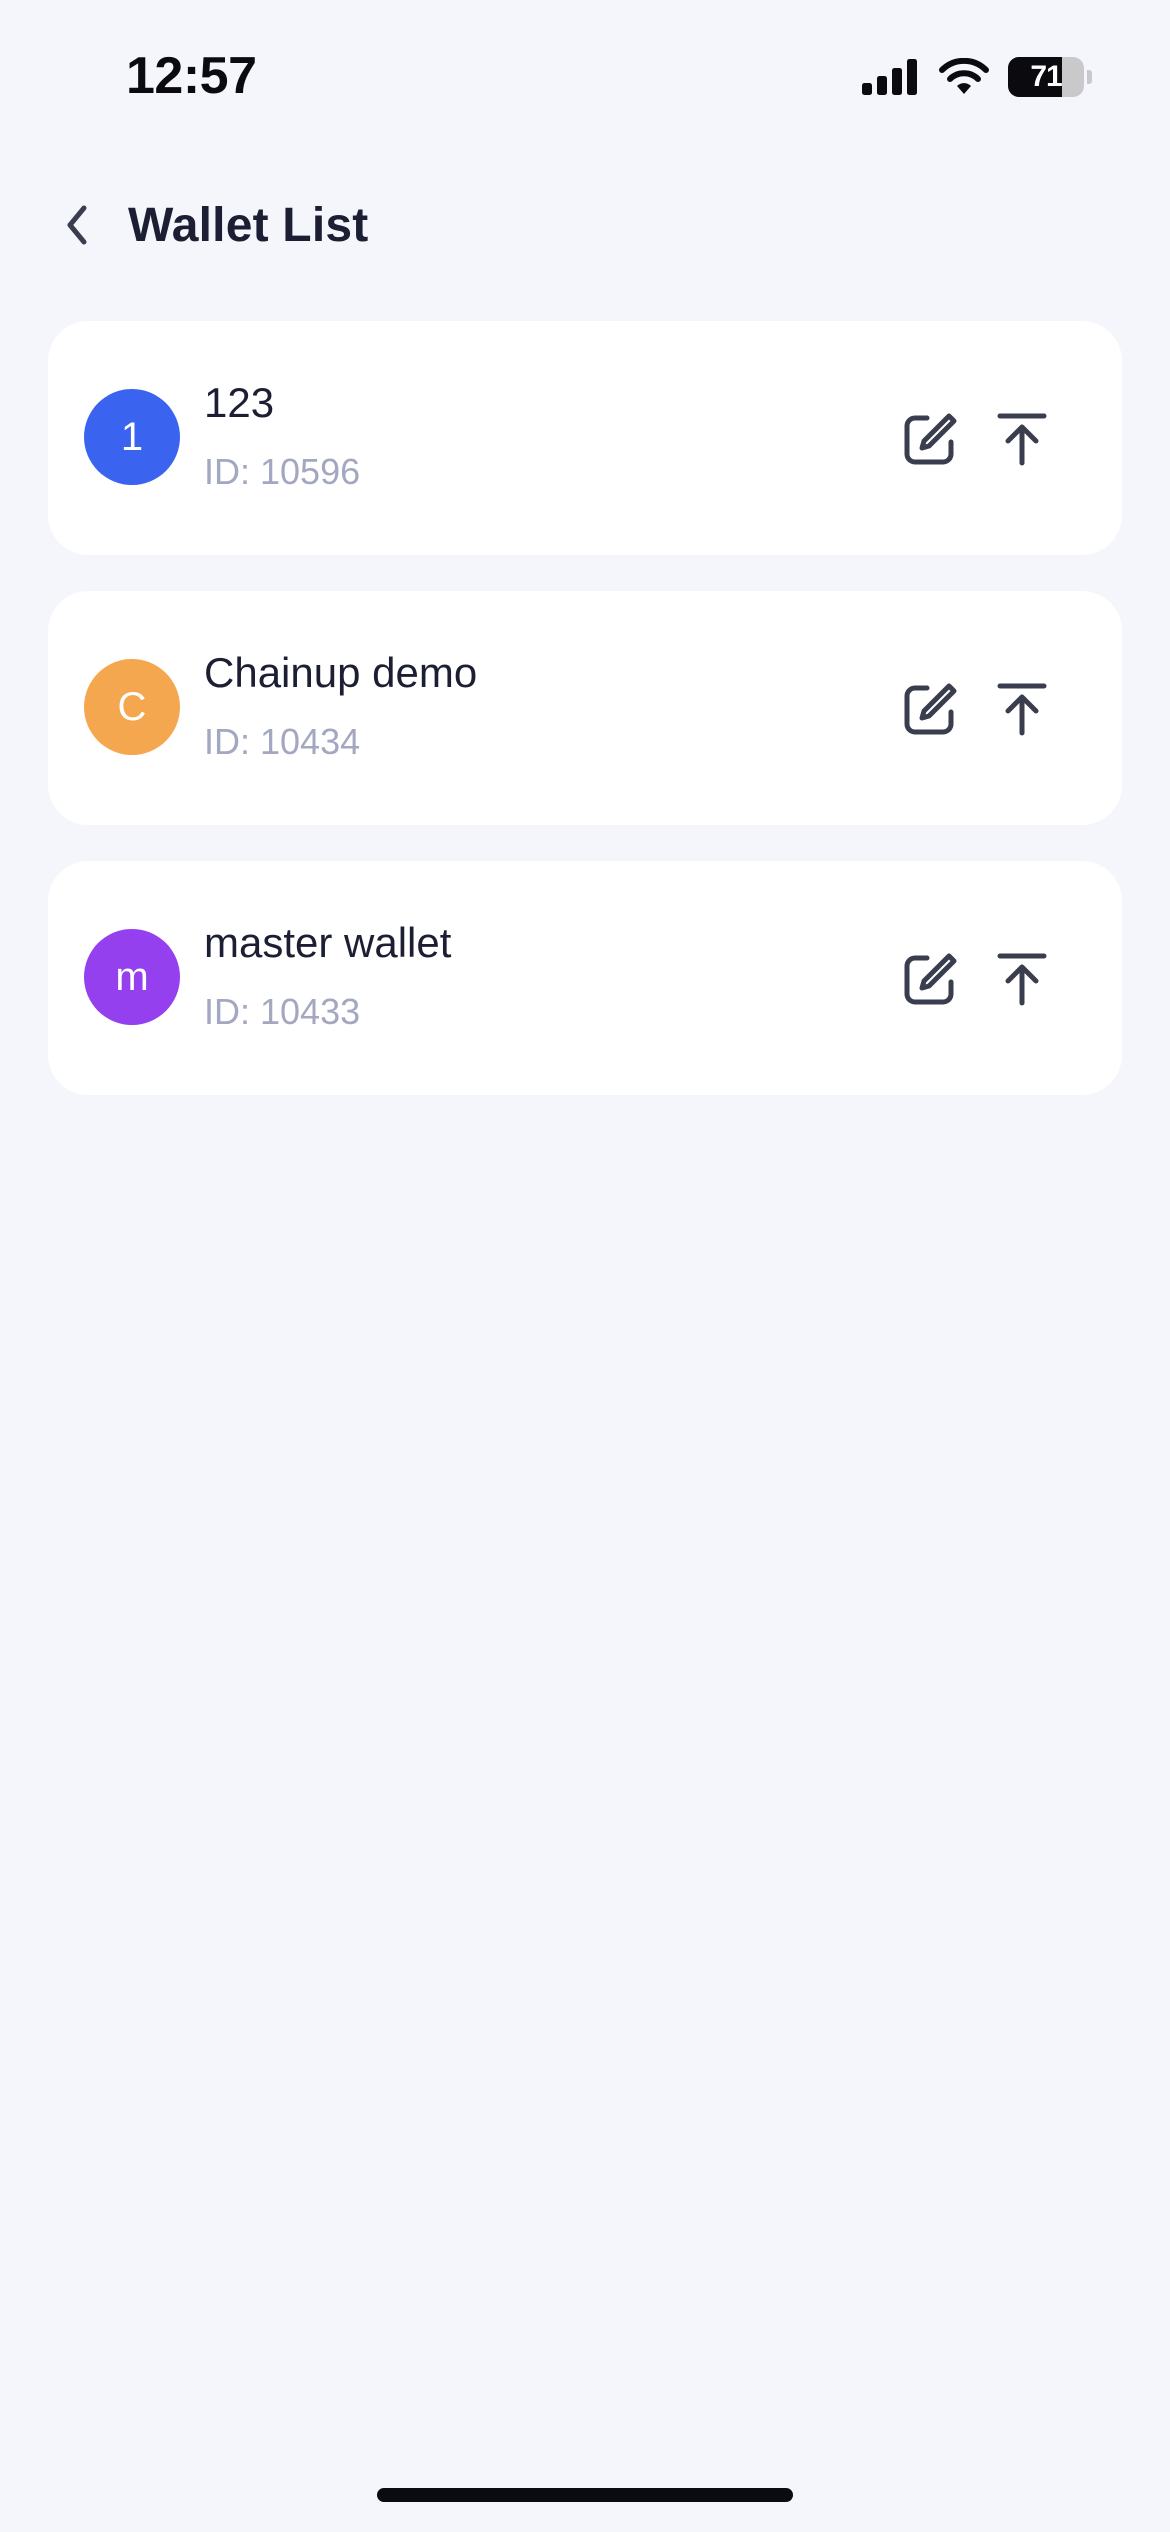 This screenshot has height=2532, width=1170. Describe the element at coordinates (310, 471) in the screenshot. I see `wallet-id-value: 10596` at that location.